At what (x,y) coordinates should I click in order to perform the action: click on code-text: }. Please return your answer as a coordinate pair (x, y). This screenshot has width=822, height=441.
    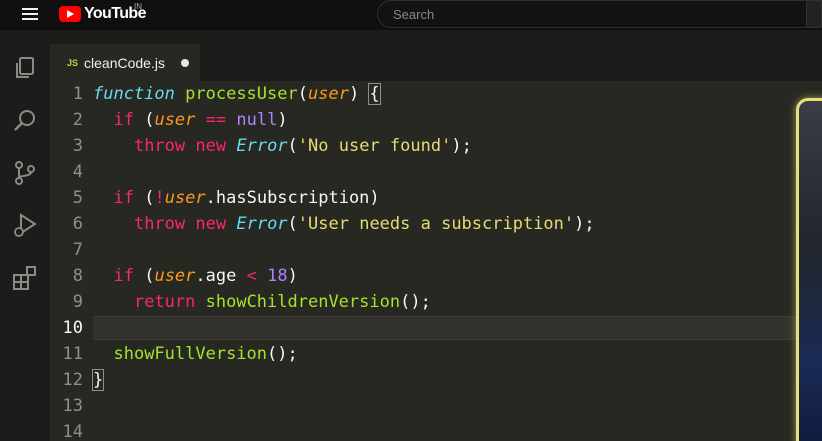
    Looking at the image, I should click on (98, 380).